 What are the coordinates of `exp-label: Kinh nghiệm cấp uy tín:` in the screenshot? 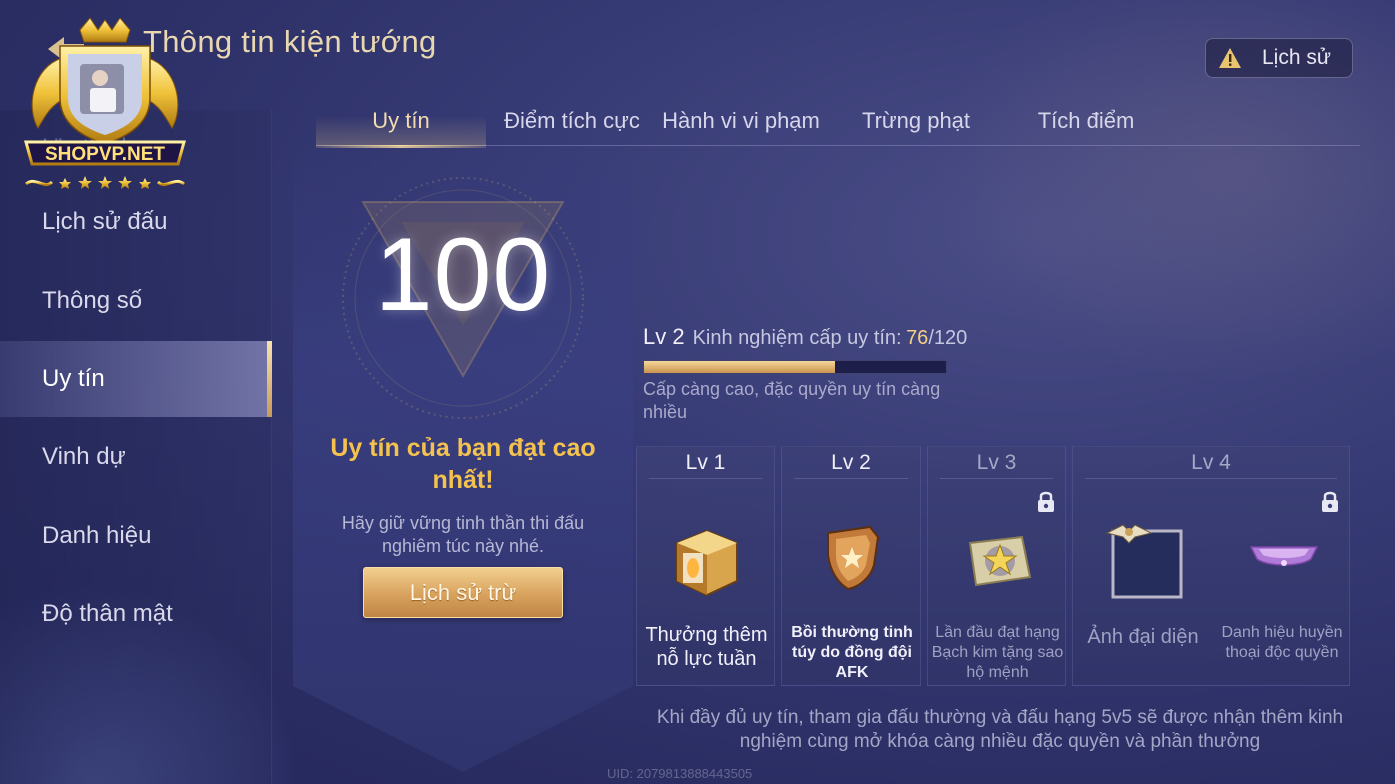 It's located at (797, 338).